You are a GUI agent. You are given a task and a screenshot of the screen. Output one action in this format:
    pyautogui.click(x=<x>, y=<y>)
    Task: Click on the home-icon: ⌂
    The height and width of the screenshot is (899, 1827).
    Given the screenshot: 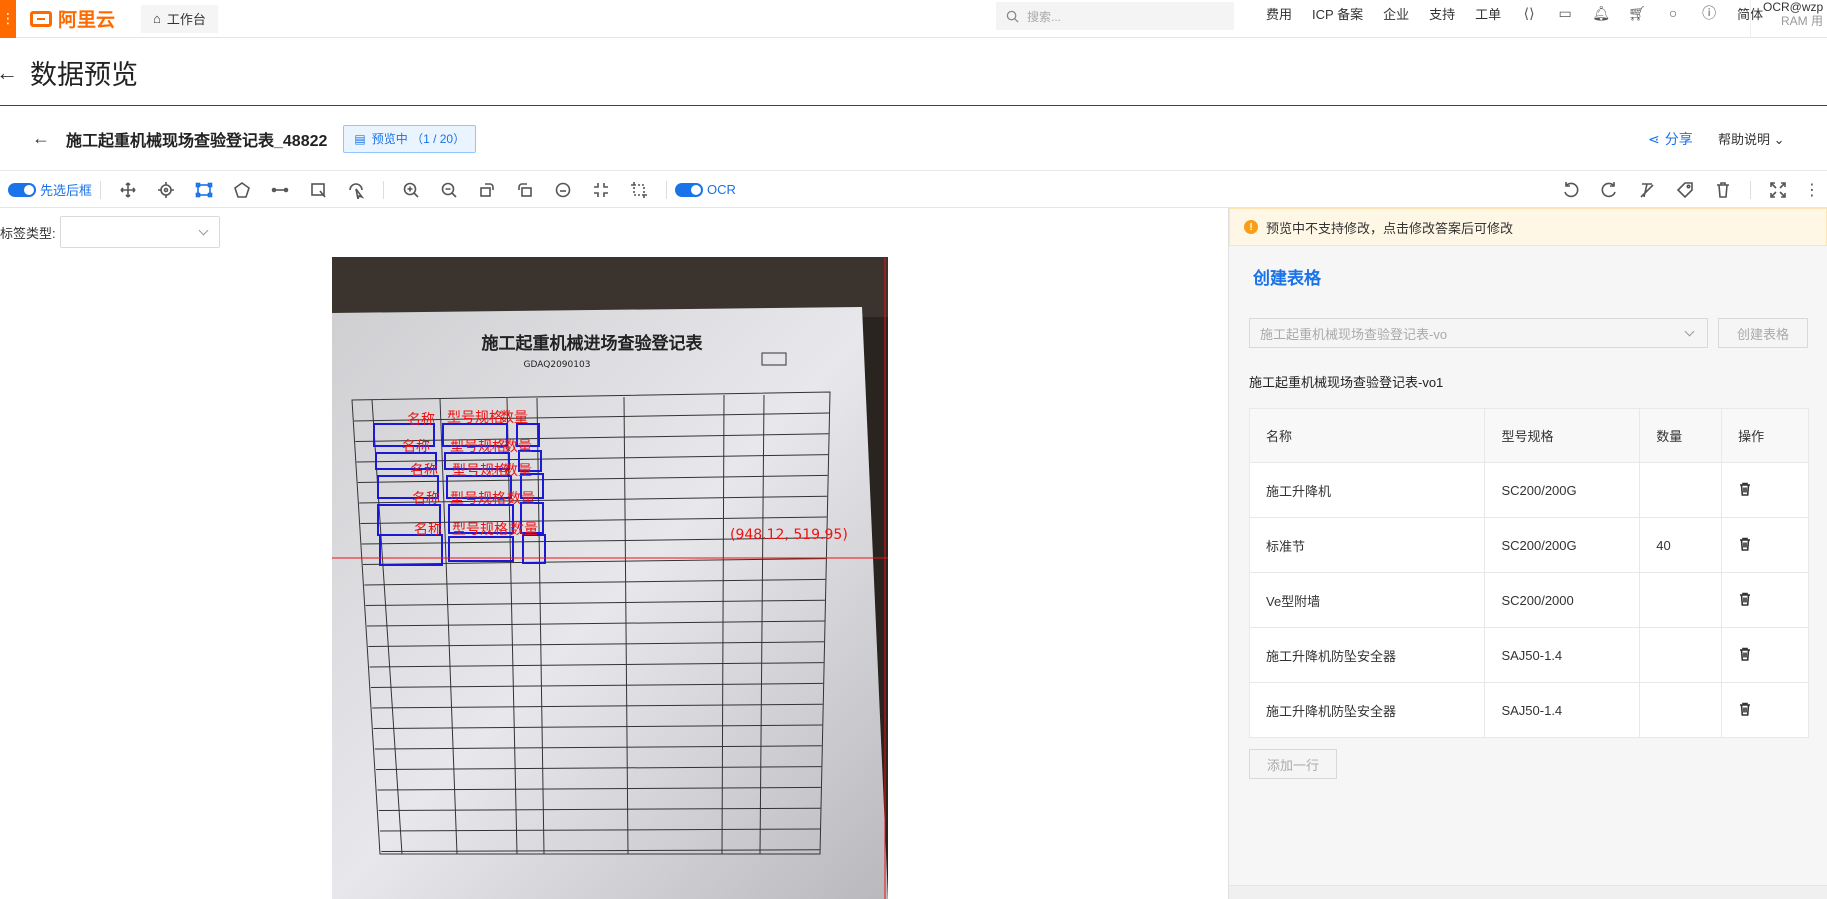 What is the action you would take?
    pyautogui.click(x=157, y=18)
    